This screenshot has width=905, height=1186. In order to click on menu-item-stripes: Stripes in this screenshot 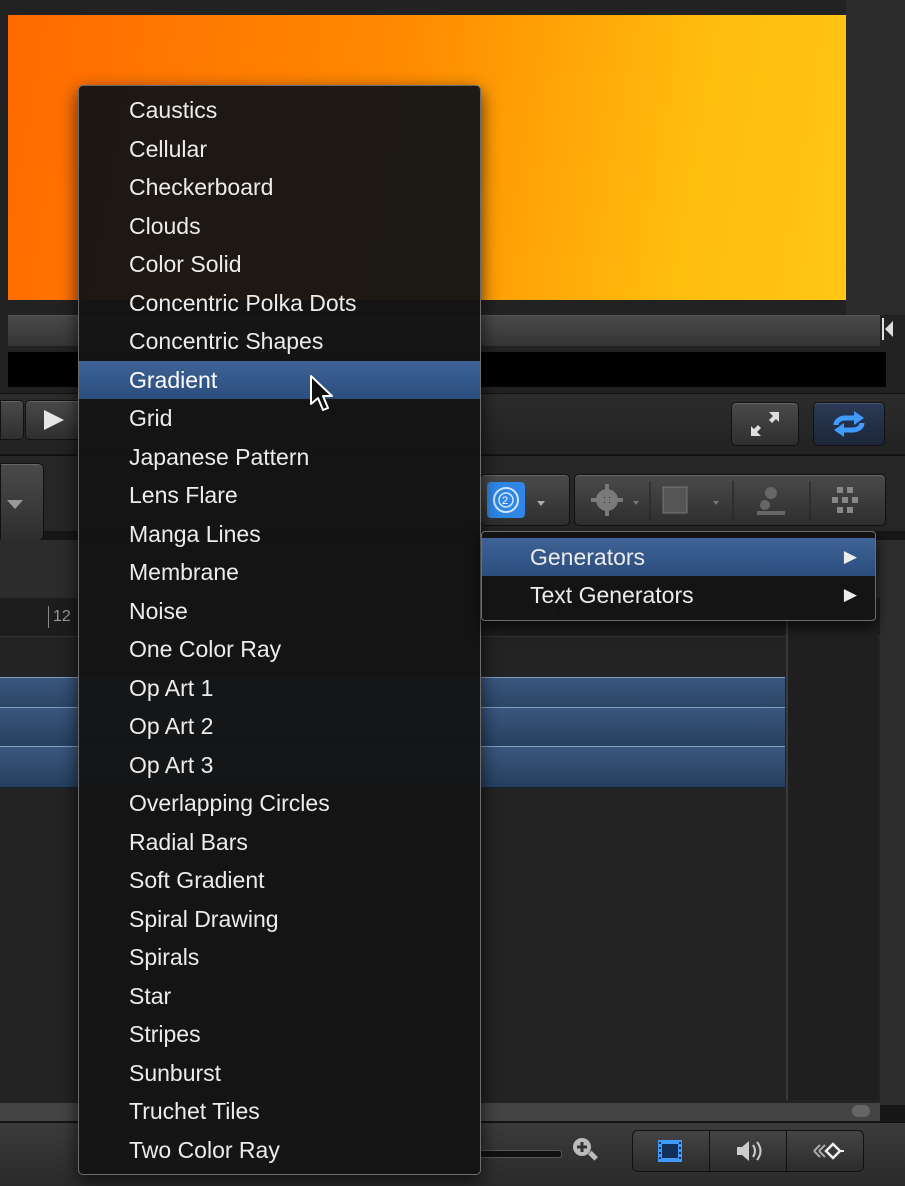, I will do `click(279, 1034)`.